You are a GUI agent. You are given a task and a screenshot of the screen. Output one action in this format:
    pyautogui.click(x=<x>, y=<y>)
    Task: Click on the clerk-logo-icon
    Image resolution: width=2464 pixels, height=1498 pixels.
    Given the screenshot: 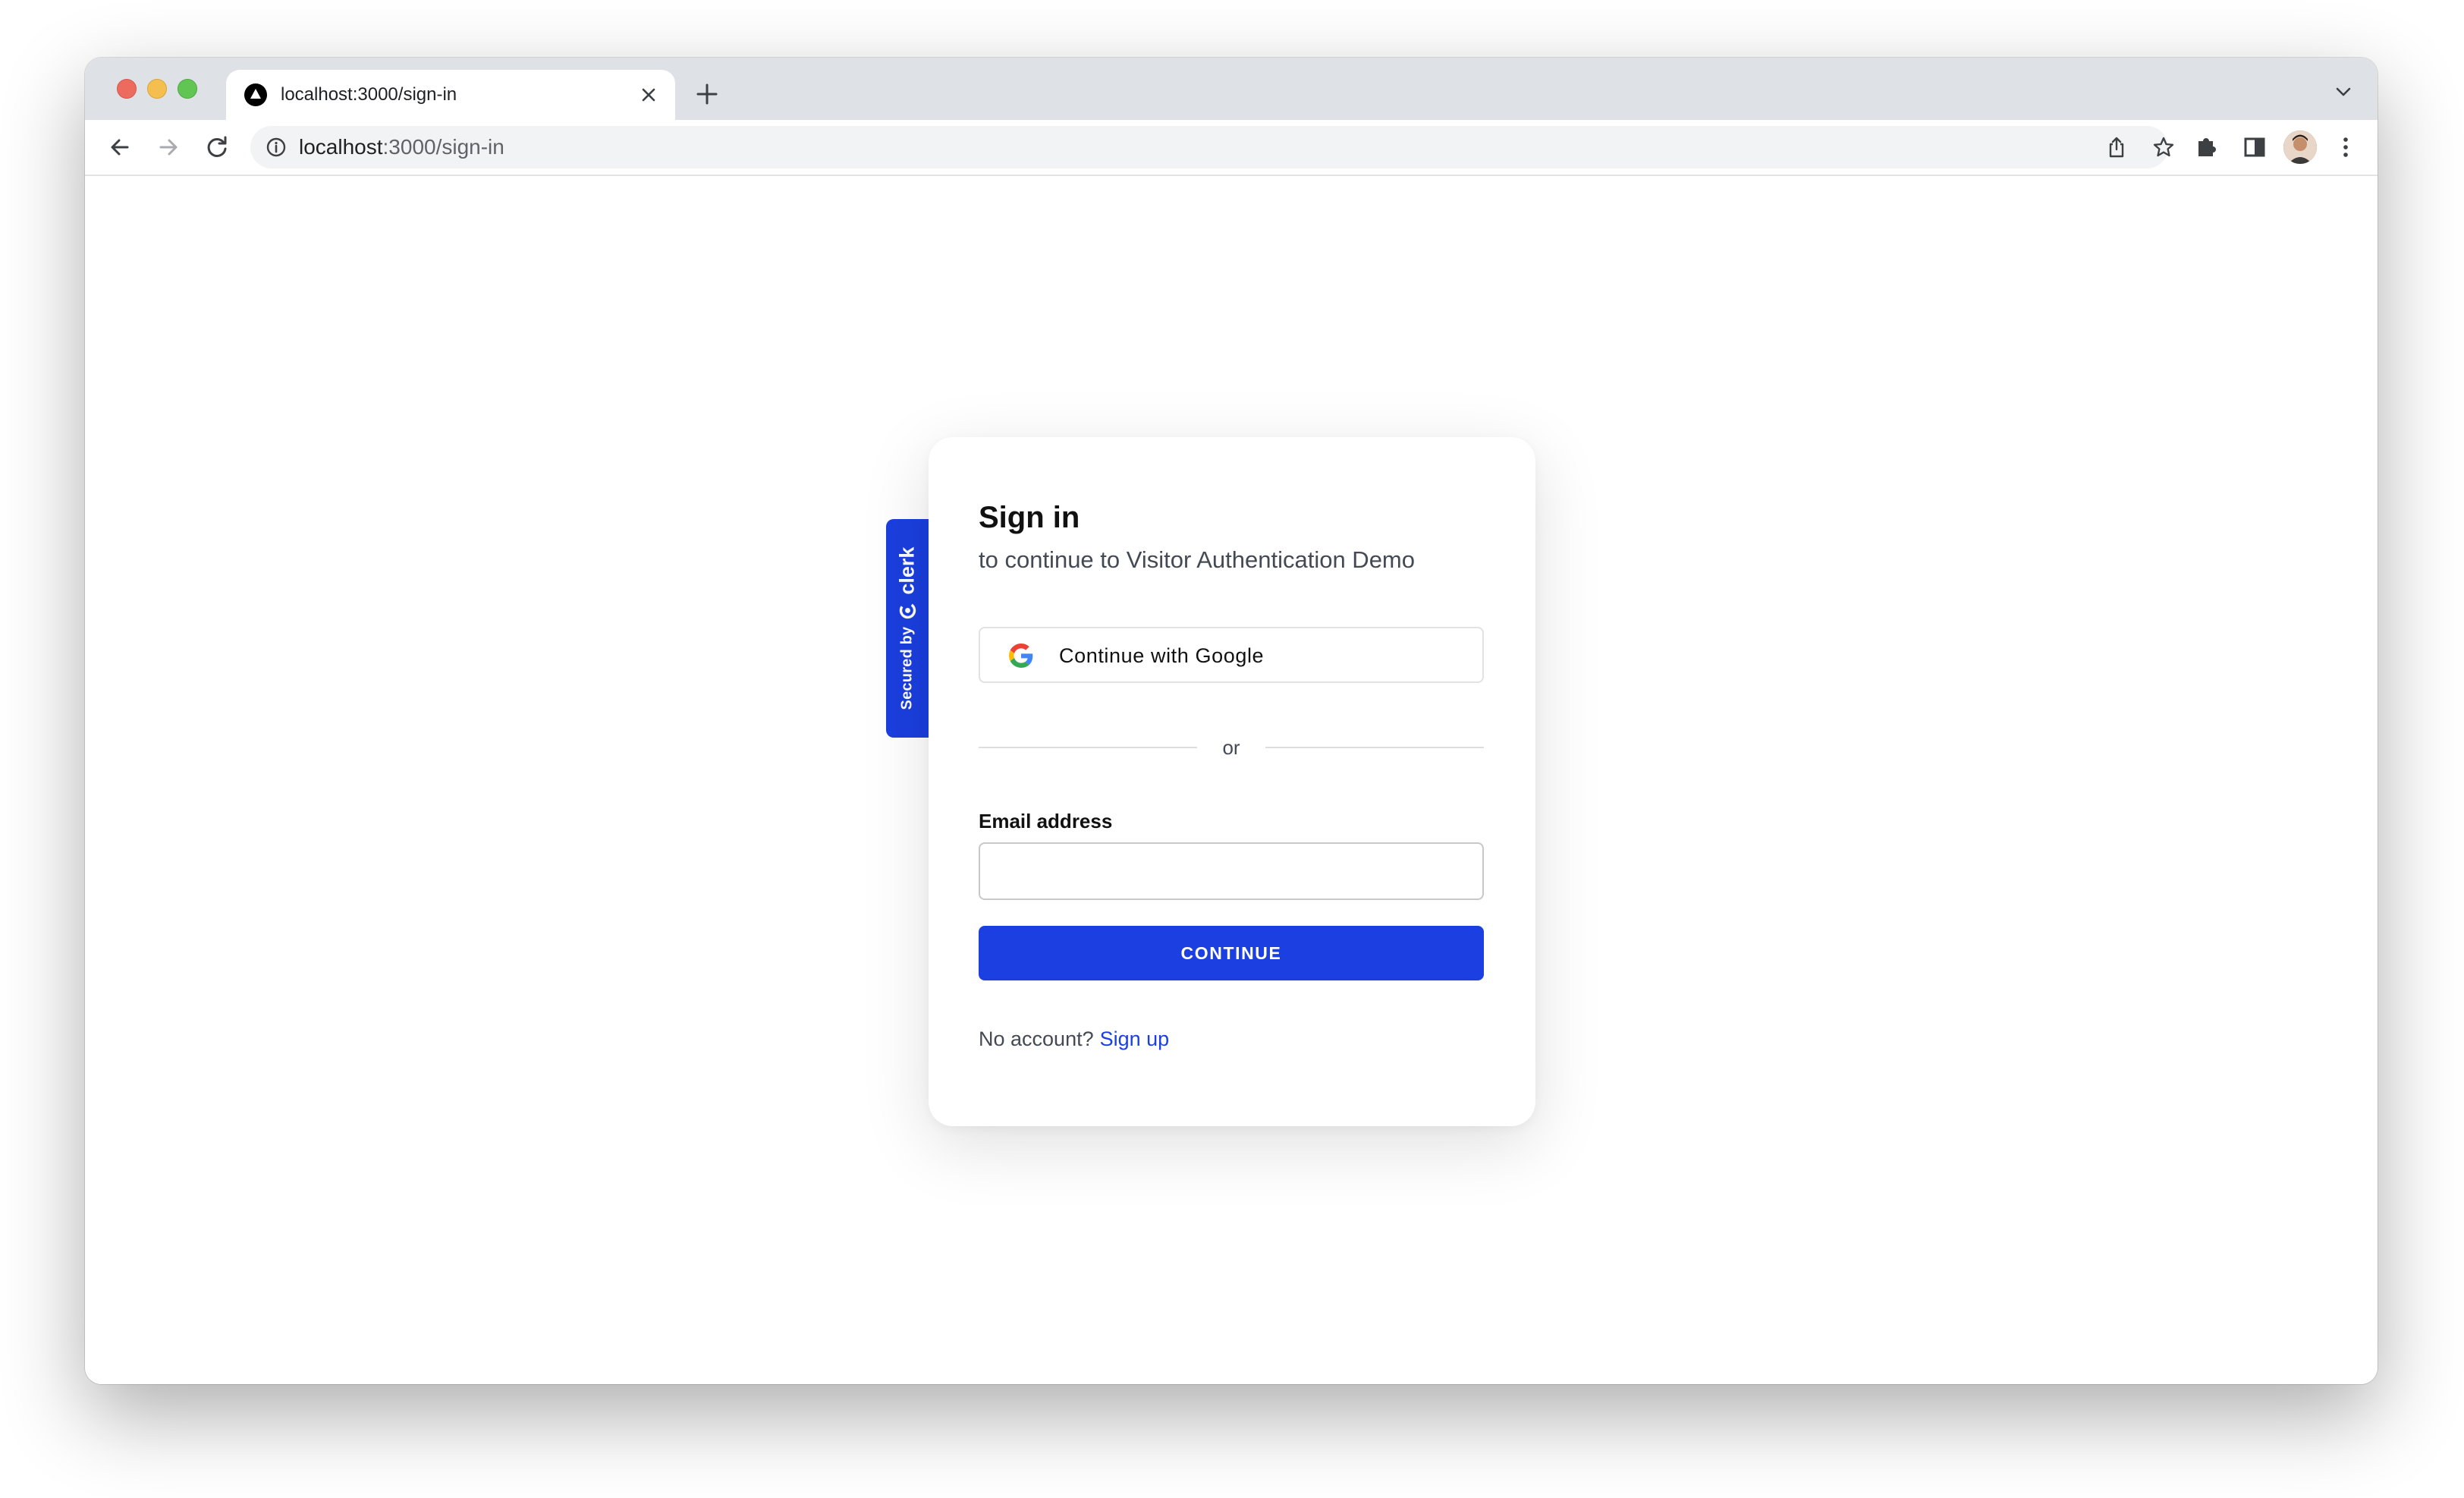 What is the action you would take?
    pyautogui.click(x=907, y=610)
    